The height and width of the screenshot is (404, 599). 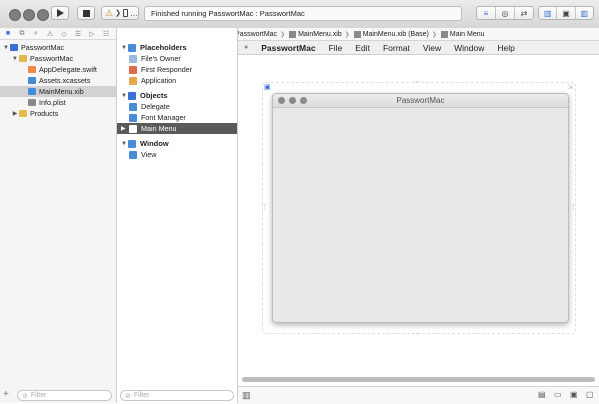 What do you see at coordinates (486, 13) in the screenshot?
I see `standard-editor-icon: ≡` at bounding box center [486, 13].